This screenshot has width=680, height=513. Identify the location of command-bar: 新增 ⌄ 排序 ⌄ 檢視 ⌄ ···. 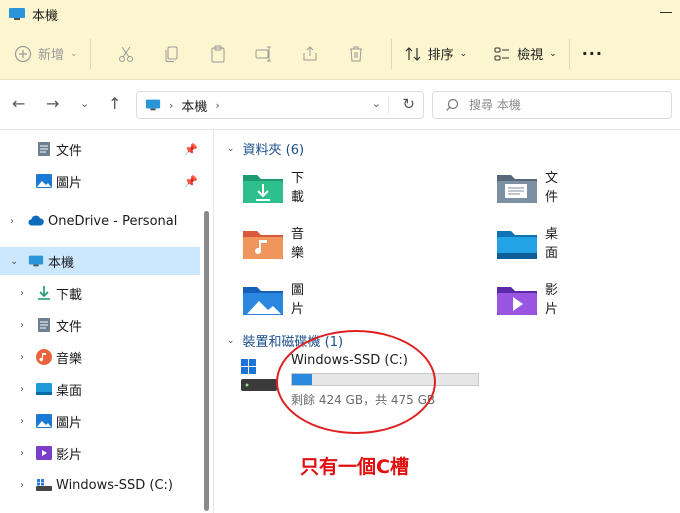
(340, 54).